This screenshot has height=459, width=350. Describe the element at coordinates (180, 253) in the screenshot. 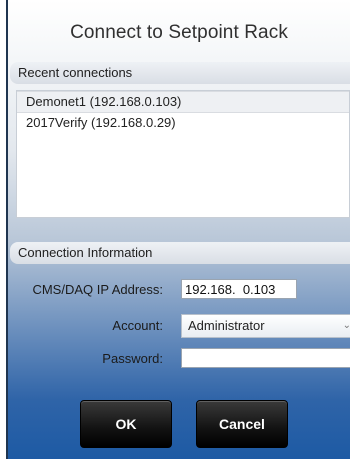

I see `connection-information-header: Connection Information` at that location.